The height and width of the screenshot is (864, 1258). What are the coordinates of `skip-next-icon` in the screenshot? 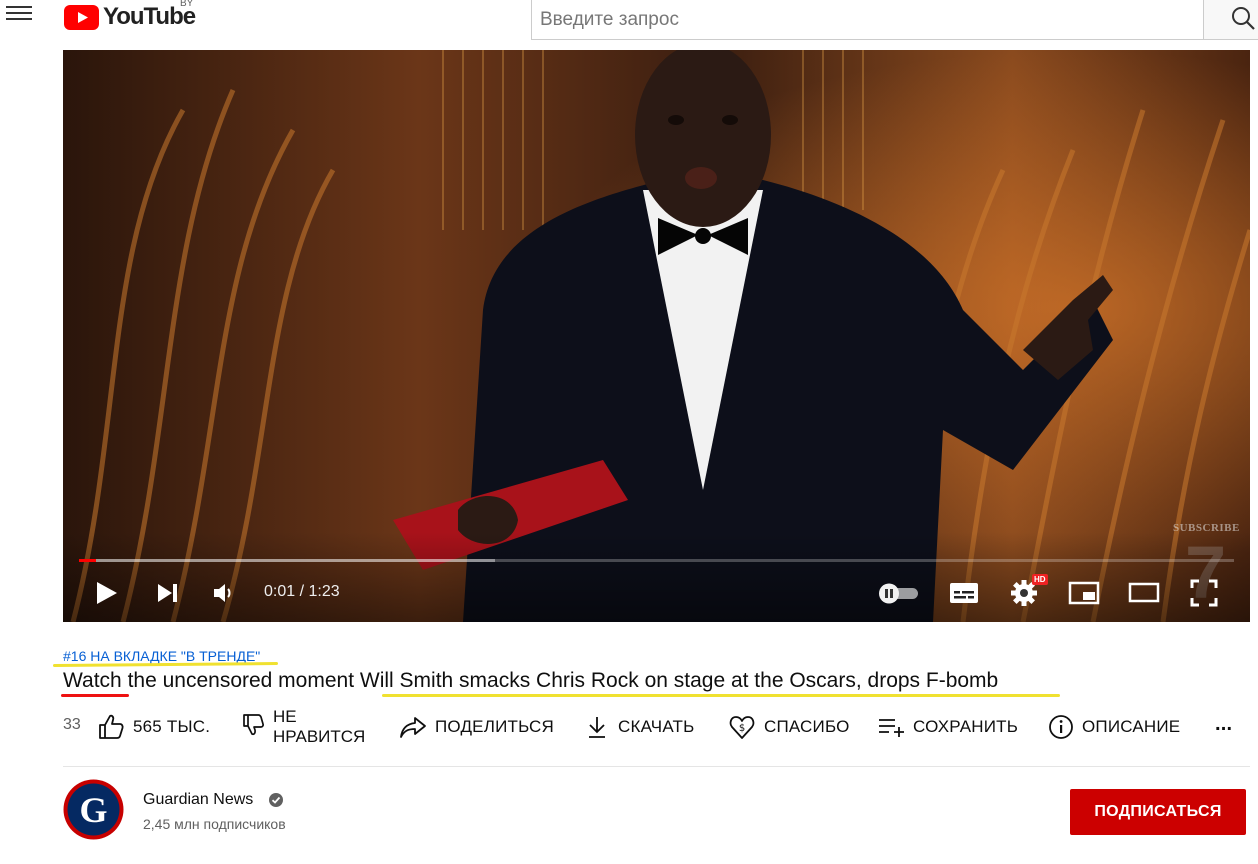 It's located at (167, 593).